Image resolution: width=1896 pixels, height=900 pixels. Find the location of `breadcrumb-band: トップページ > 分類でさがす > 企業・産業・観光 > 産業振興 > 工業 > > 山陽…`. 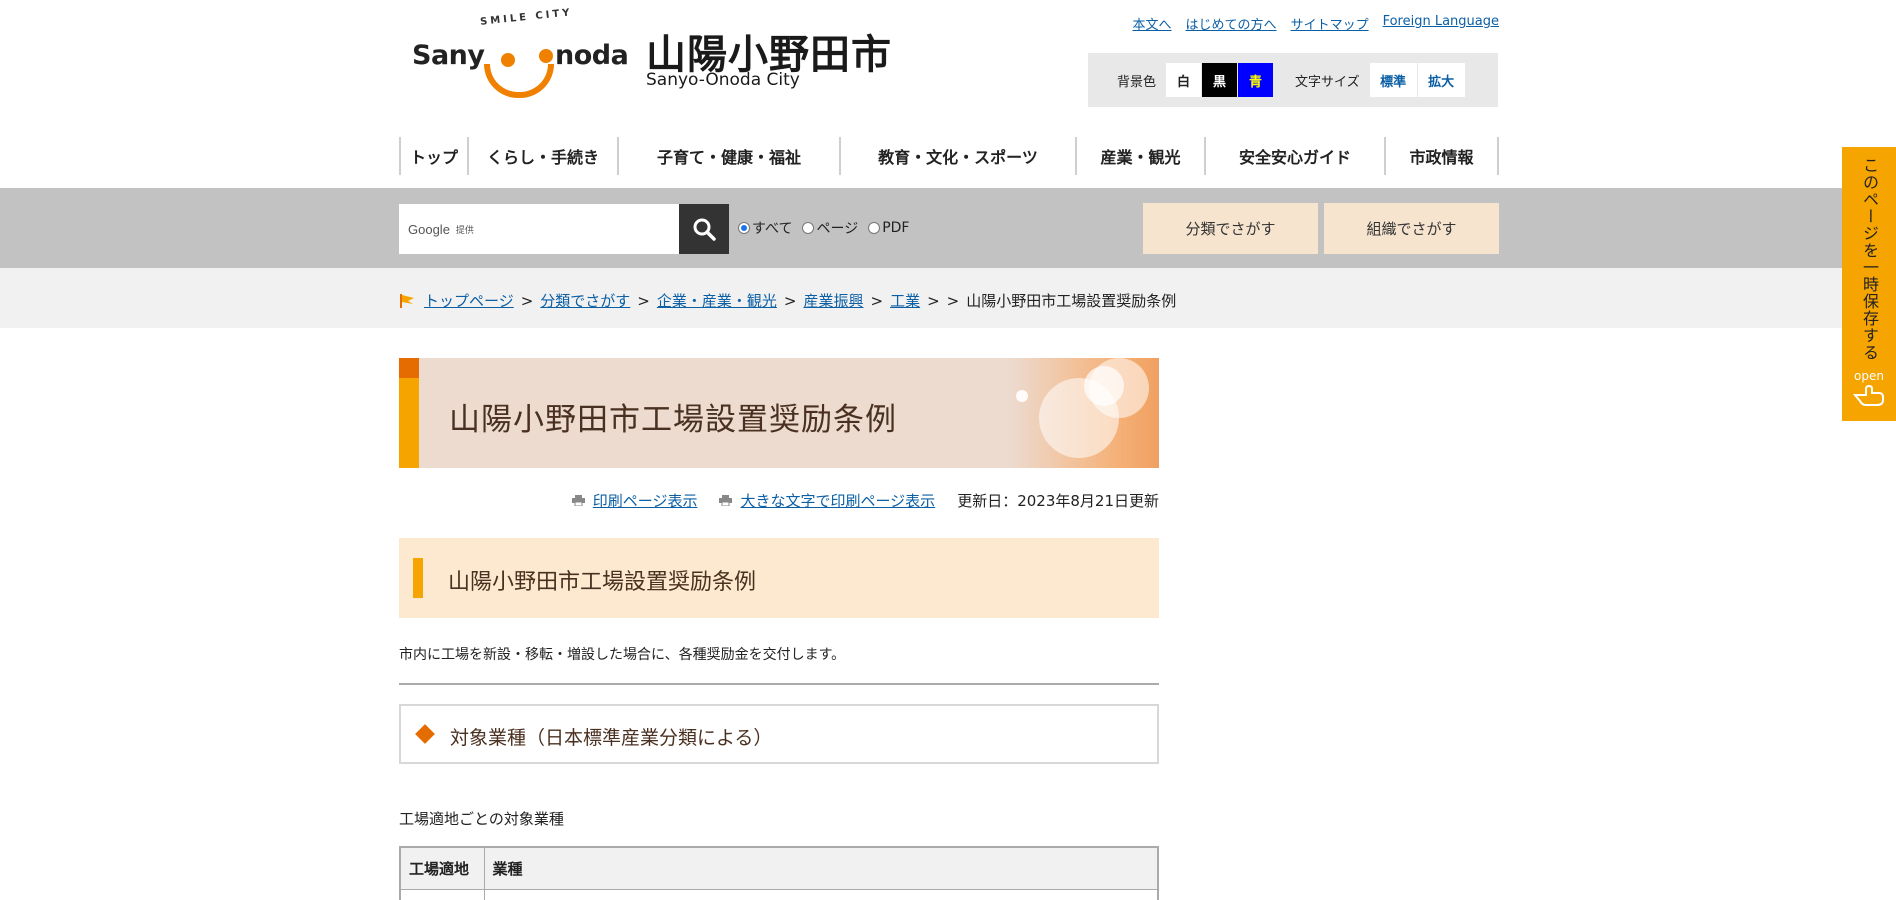

breadcrumb-band: トップページ > 分類でさがす > 企業・産業・観光 > 産業振興 > 工業 > > 山陽… is located at coordinates (948, 298).